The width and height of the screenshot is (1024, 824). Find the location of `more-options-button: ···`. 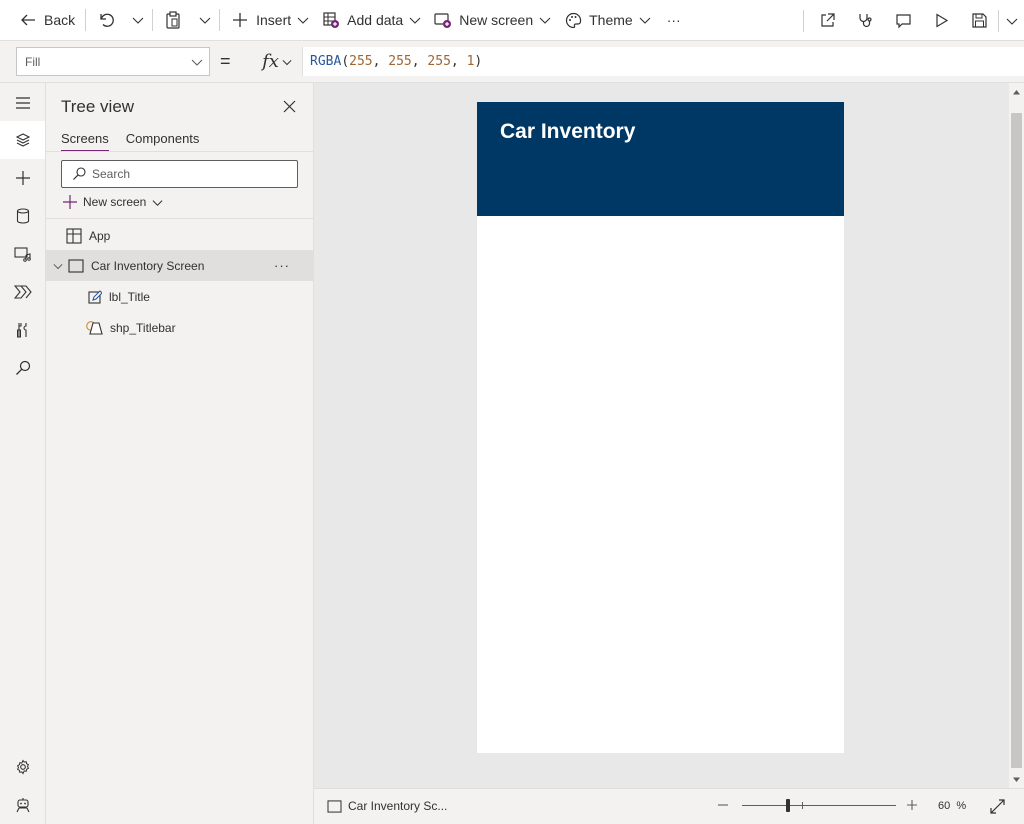

more-options-button: ··· is located at coordinates (282, 265).